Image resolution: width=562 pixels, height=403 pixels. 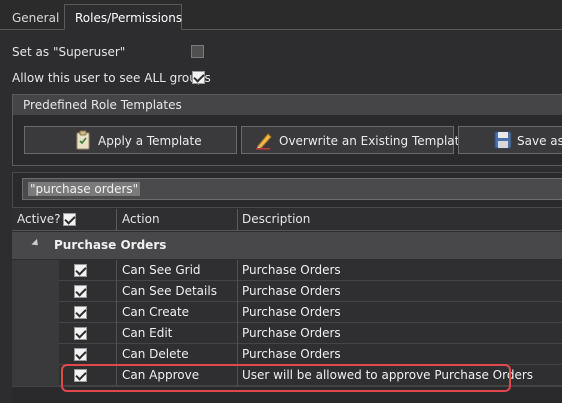 I want to click on column-active: Active?, so click(x=39, y=219).